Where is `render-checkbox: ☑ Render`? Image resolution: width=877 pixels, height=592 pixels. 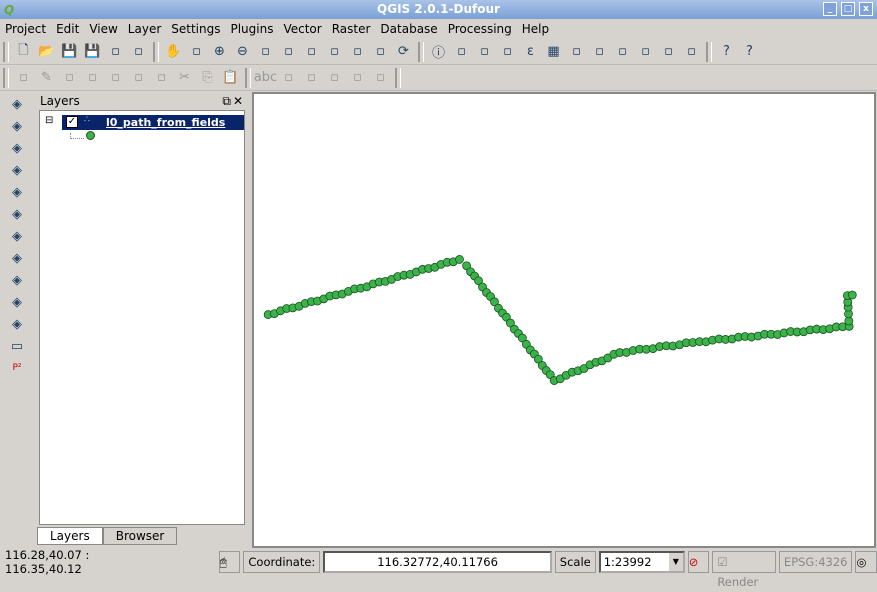 render-checkbox: ☑ Render is located at coordinates (744, 570).